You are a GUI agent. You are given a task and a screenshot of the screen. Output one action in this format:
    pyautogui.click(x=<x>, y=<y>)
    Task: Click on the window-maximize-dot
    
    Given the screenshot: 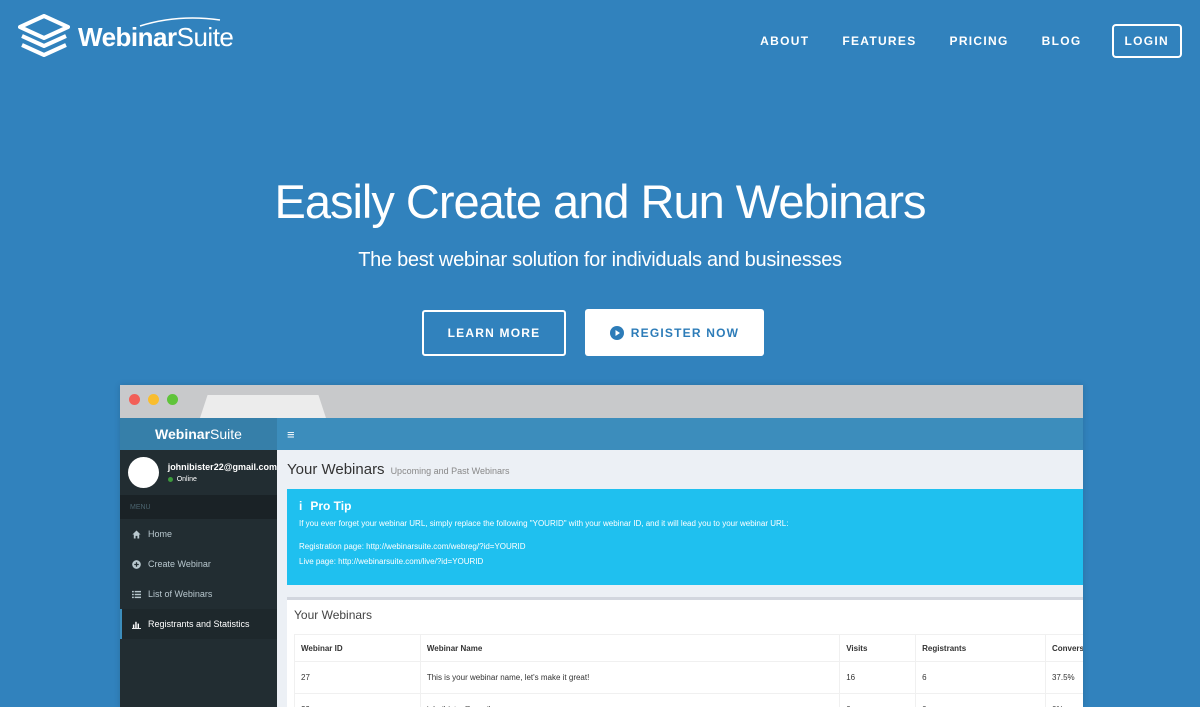 What is the action you would take?
    pyautogui.click(x=172, y=399)
    